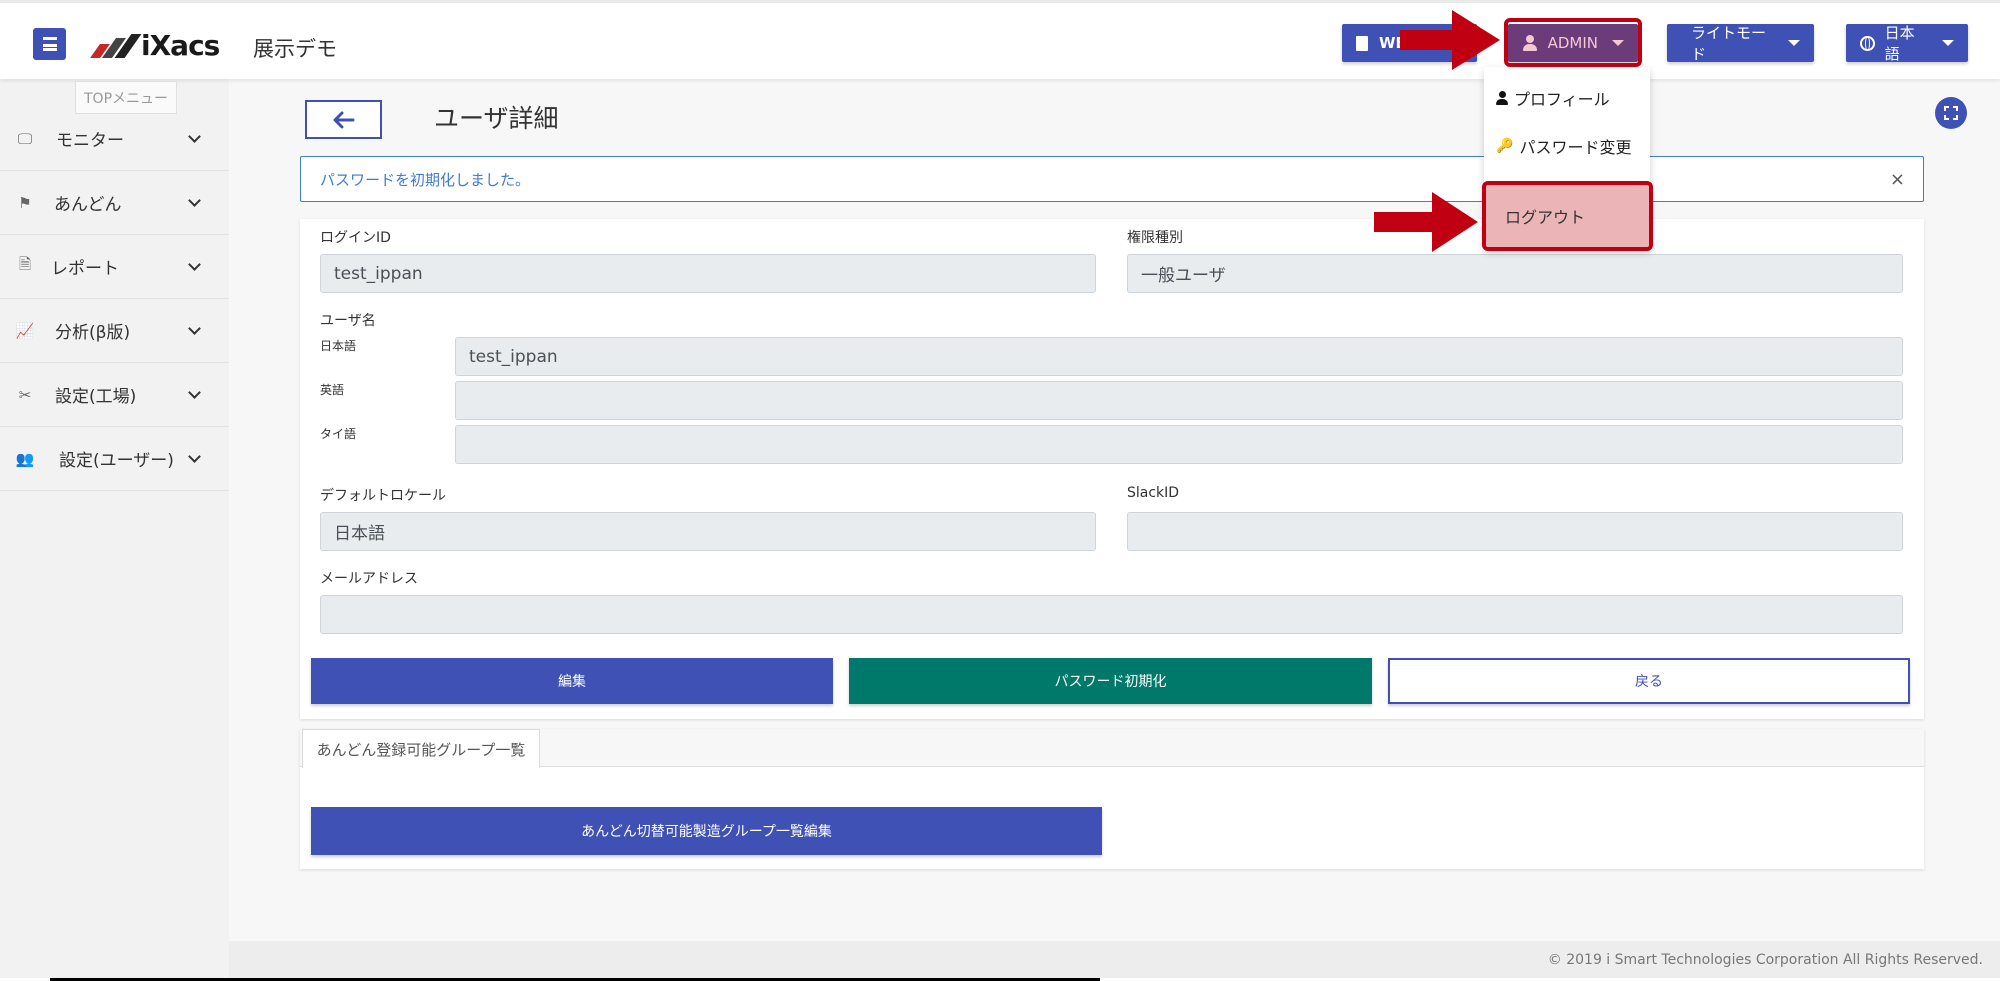  I want to click on success-alert: パスワードを初期化しました。 ×, so click(1112, 179).